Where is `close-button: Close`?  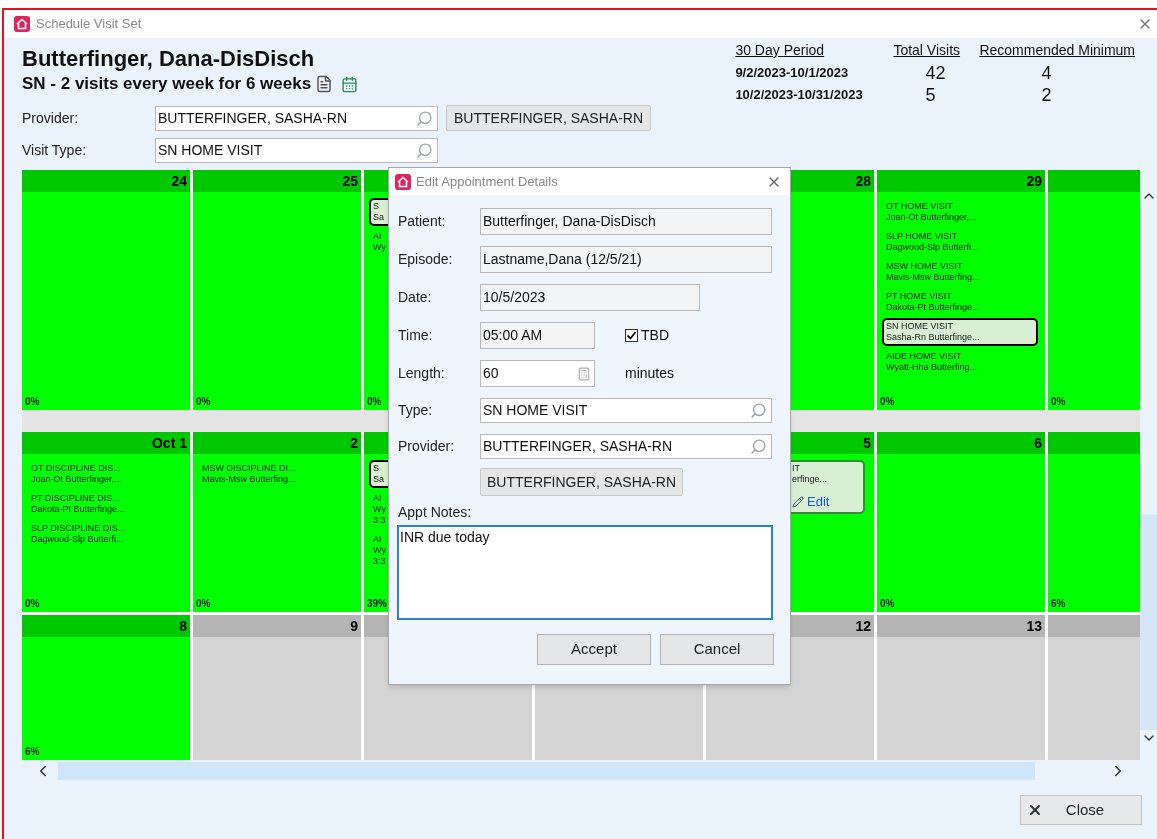
close-button: Close is located at coordinates (1081, 810).